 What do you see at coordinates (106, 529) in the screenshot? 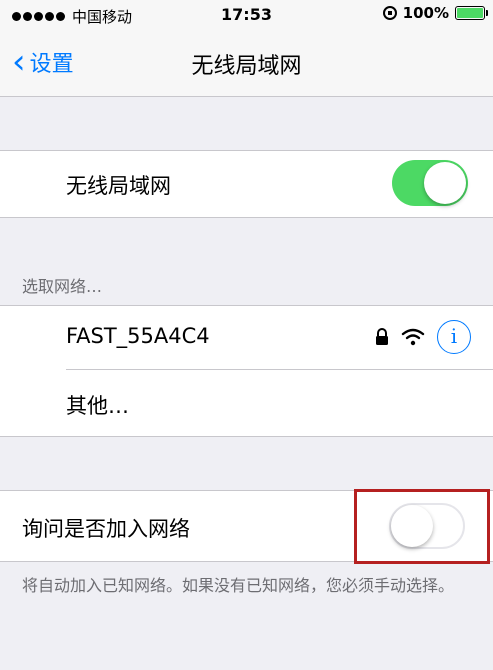
I see `ask-to-join-label: 询问是否加入网络` at bounding box center [106, 529].